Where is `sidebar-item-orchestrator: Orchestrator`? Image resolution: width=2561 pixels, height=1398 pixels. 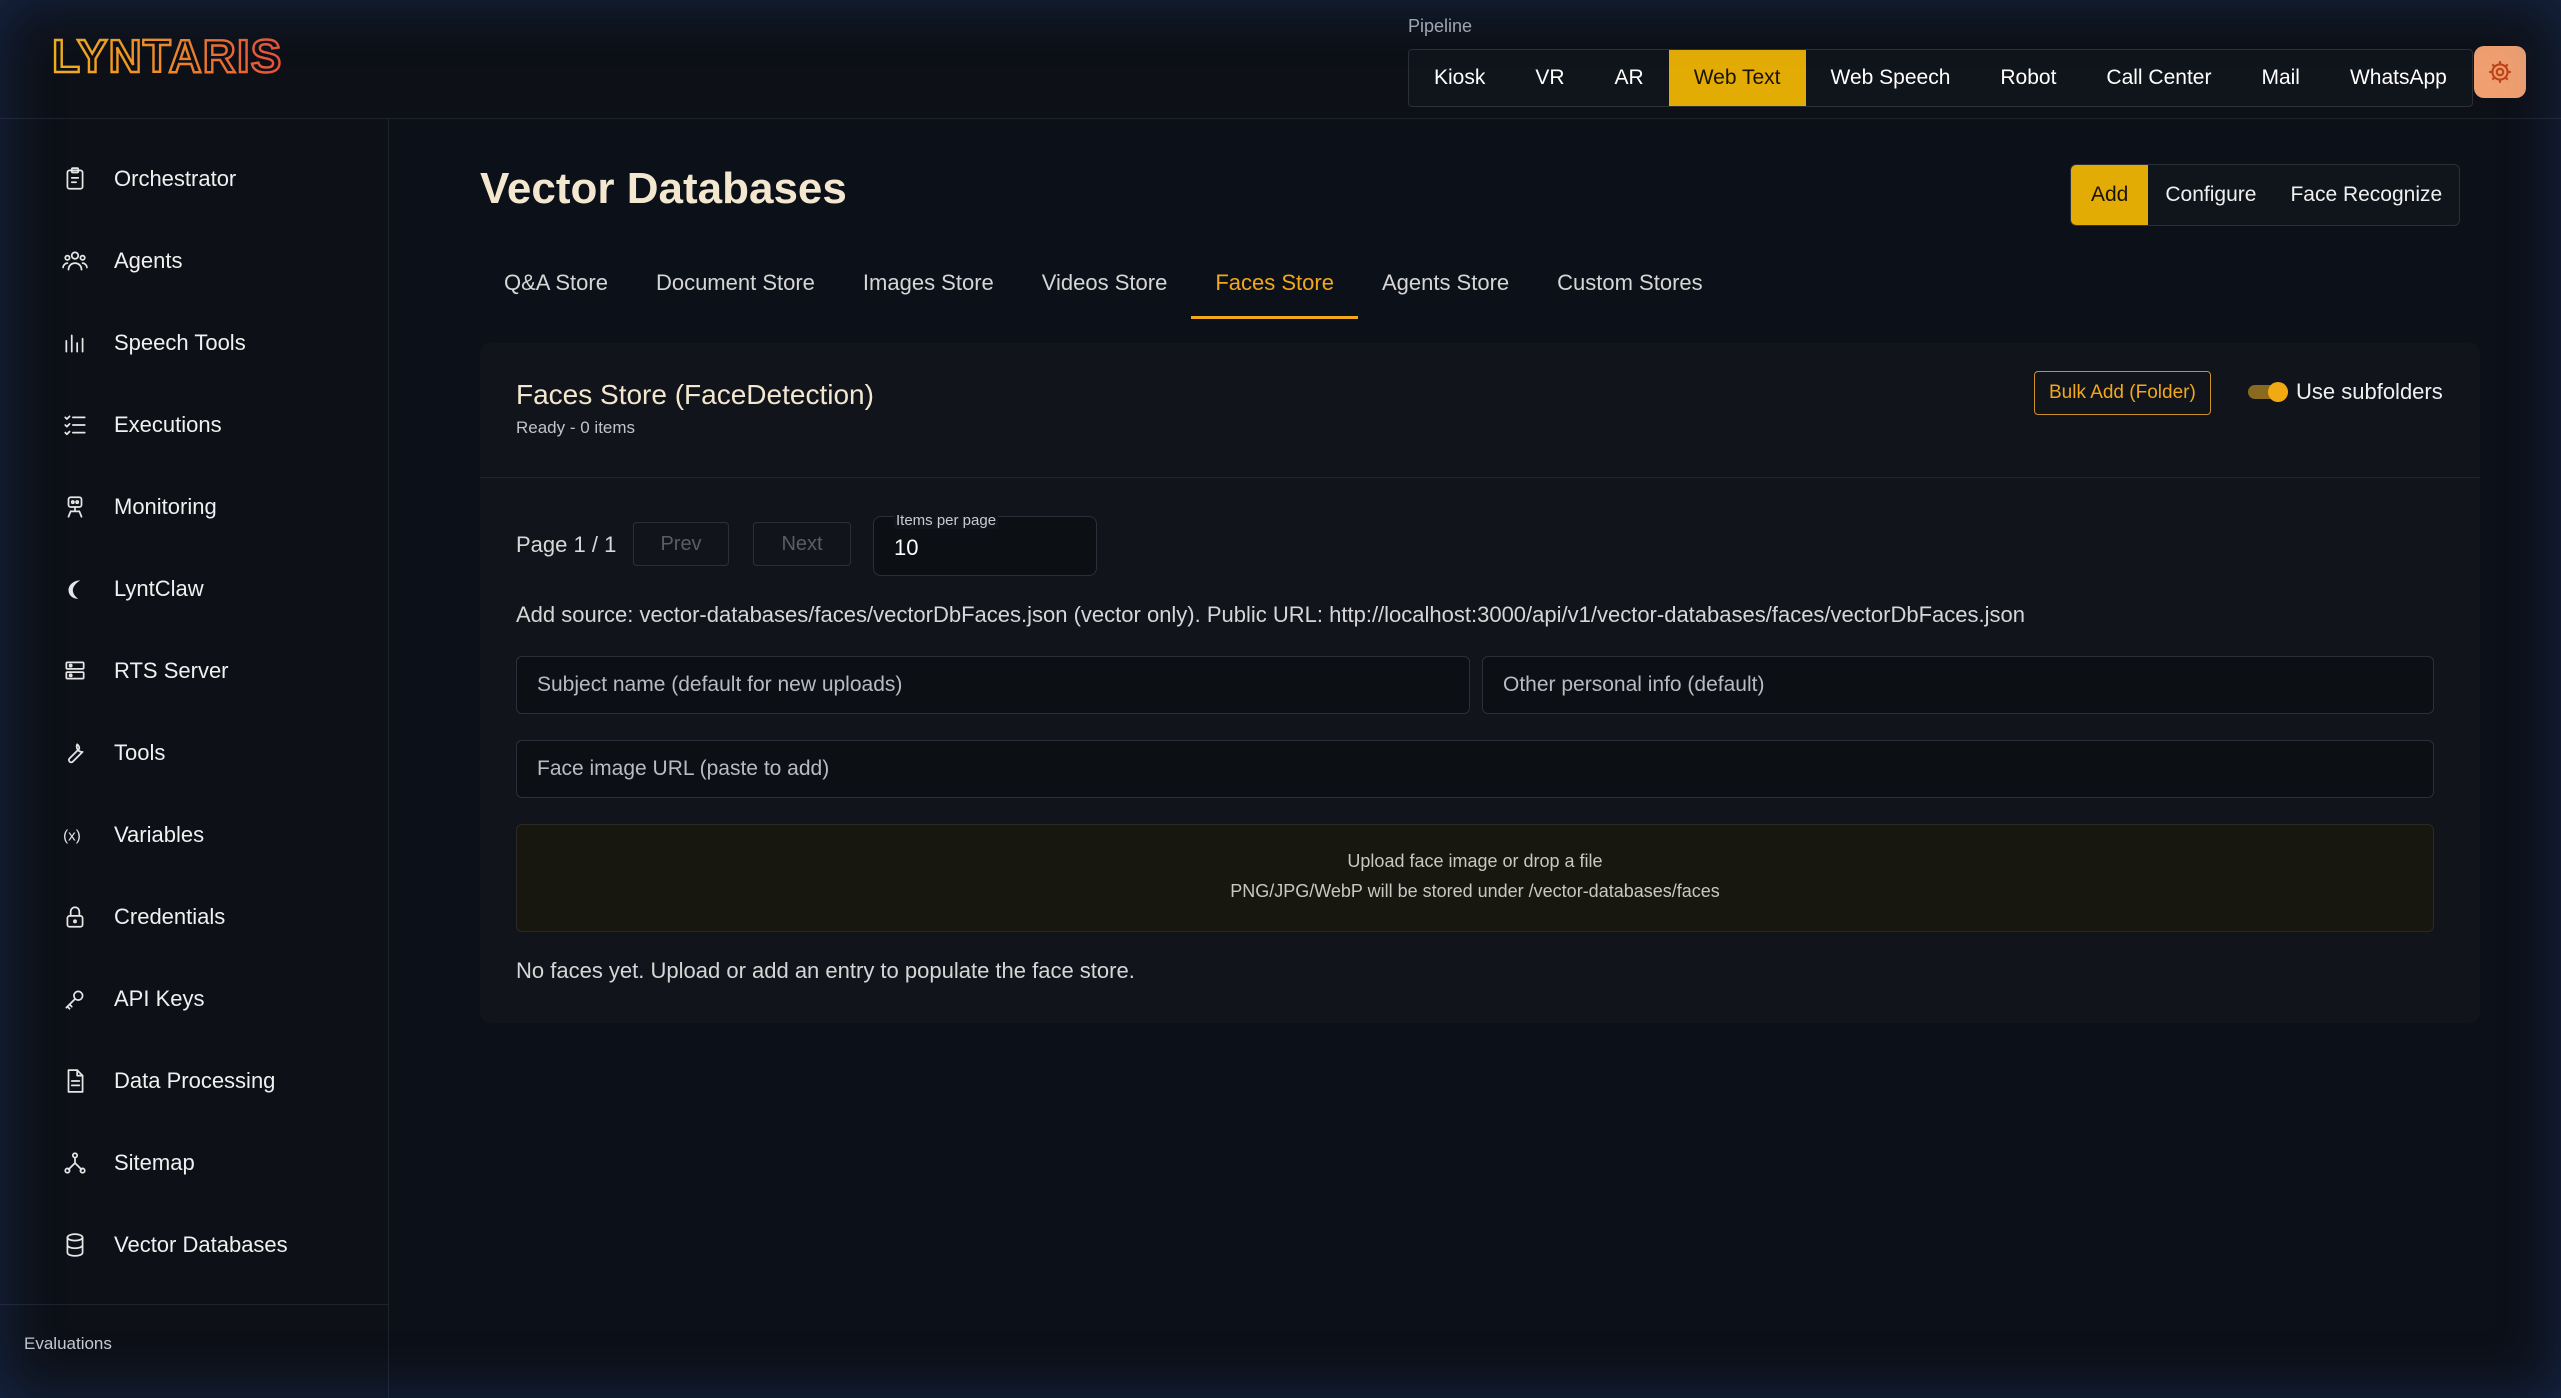 sidebar-item-orchestrator: Orchestrator is located at coordinates (194, 179).